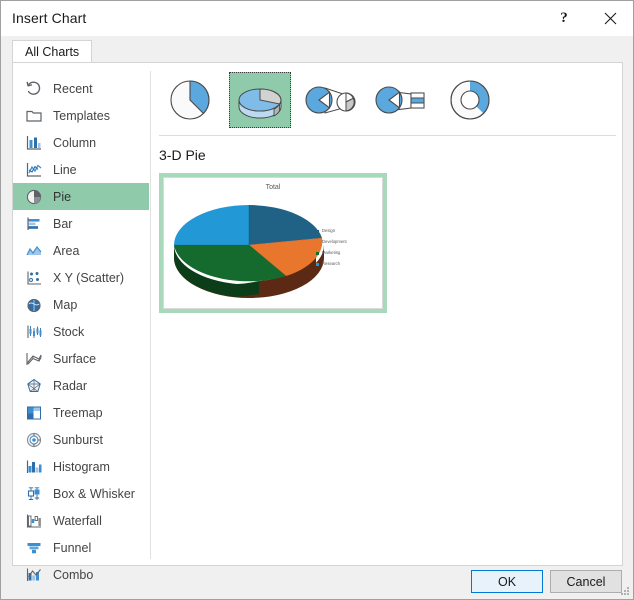  I want to click on close-button, so click(610, 18).